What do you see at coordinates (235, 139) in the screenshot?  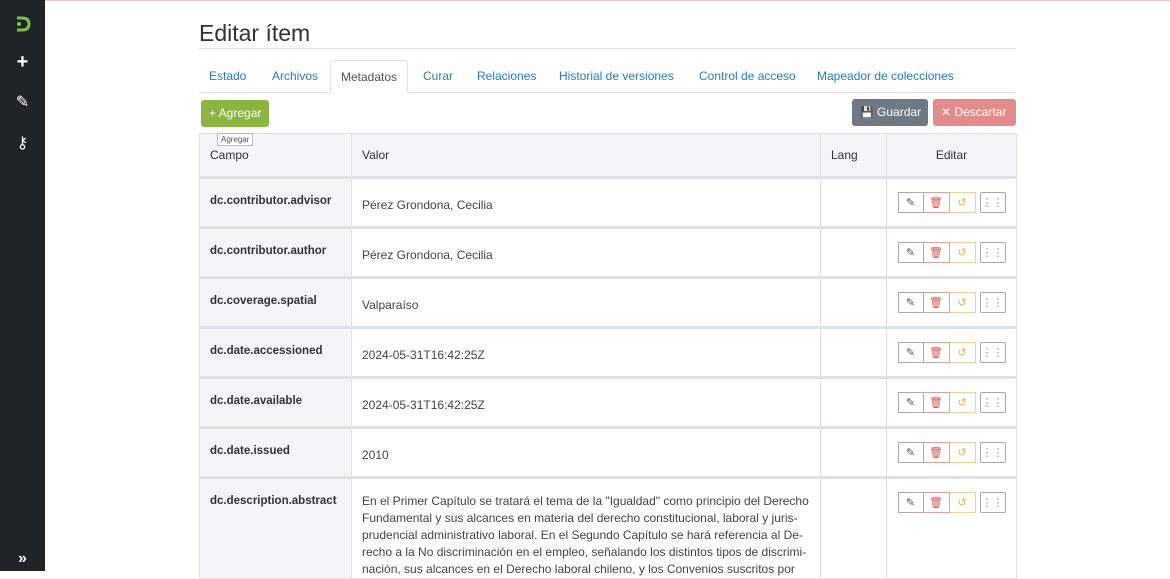 I see `add-tooltip: Agregar` at bounding box center [235, 139].